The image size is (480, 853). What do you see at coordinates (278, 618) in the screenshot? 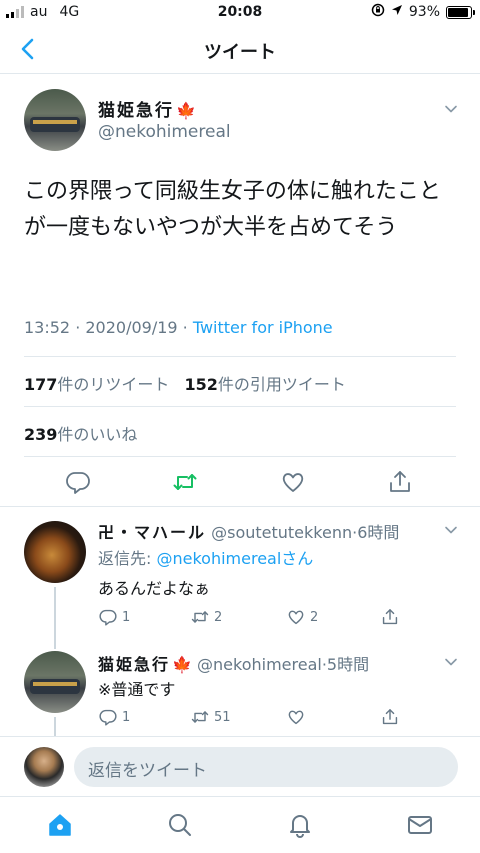
I see `reply-actions: 1 2 2` at bounding box center [278, 618].